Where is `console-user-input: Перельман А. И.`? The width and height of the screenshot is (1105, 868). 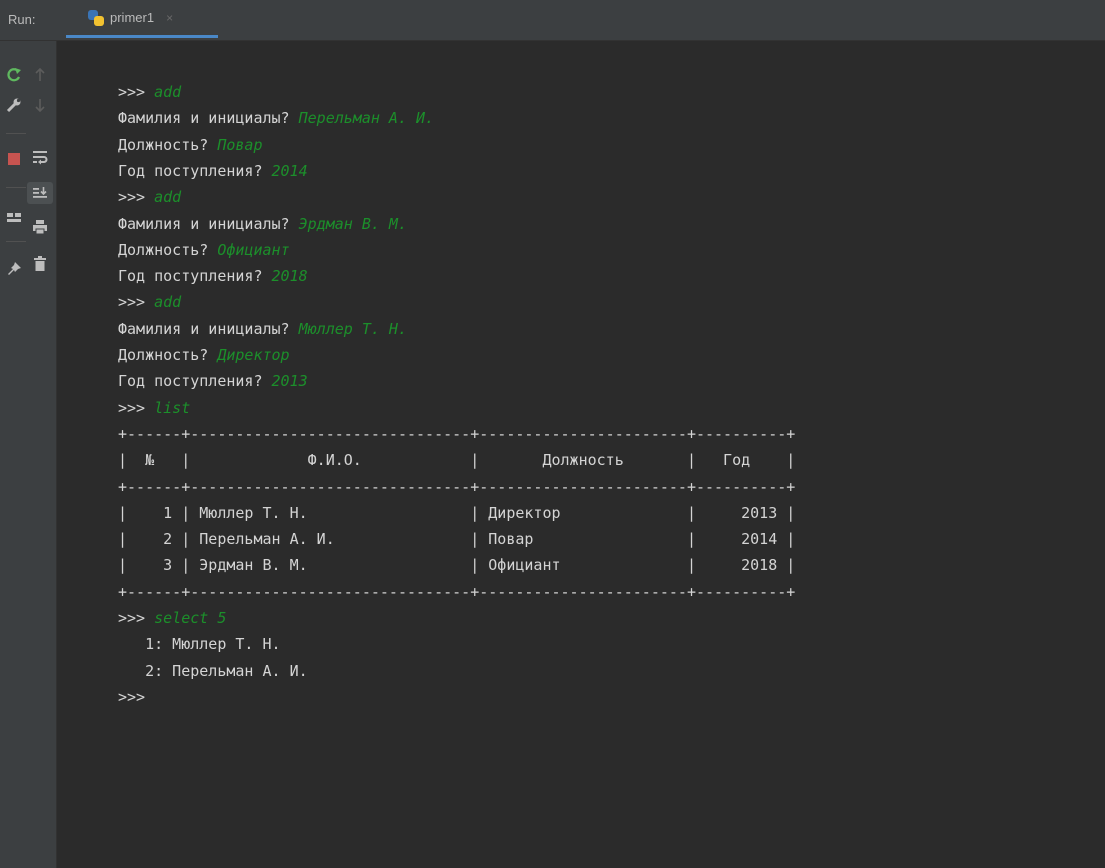
console-user-input: Перельман А. И. is located at coordinates (366, 118).